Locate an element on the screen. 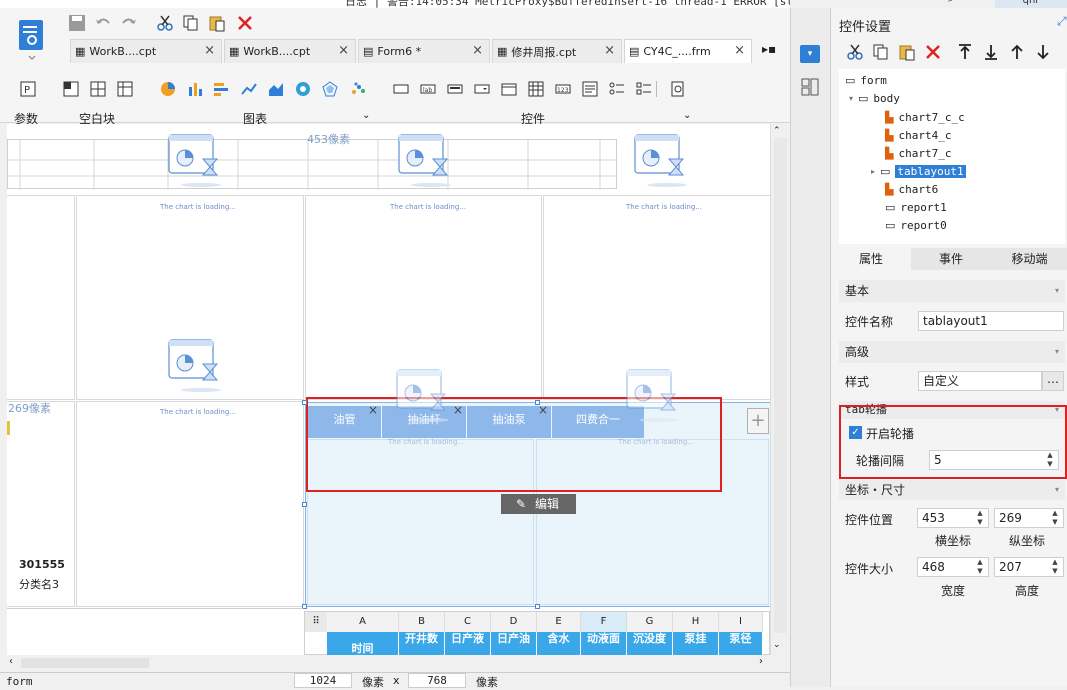 The width and height of the screenshot is (1067, 690). tab-form6: ▤ Form6 * × is located at coordinates (424, 51).